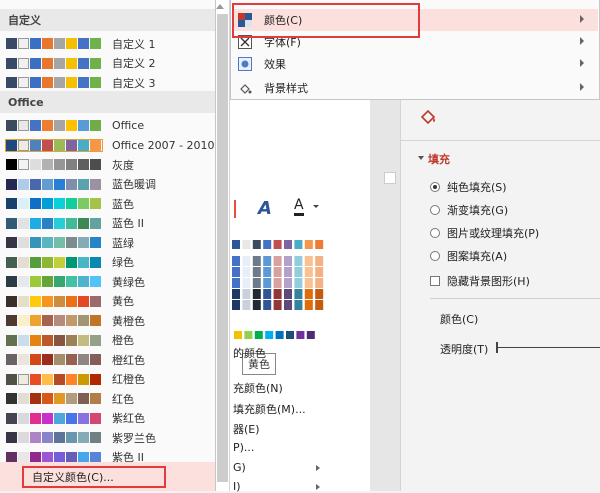  I want to click on theme-color-grid, so click(280, 296).